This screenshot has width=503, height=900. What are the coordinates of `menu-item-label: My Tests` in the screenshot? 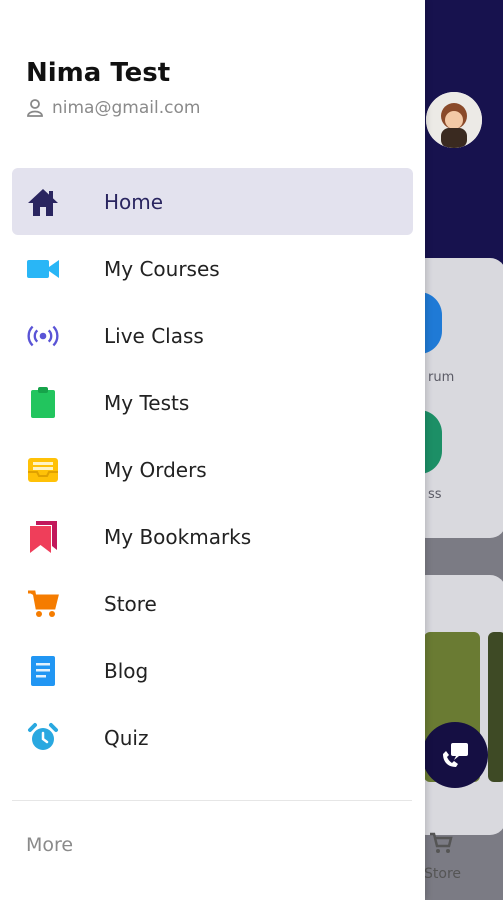 It's located at (147, 402).